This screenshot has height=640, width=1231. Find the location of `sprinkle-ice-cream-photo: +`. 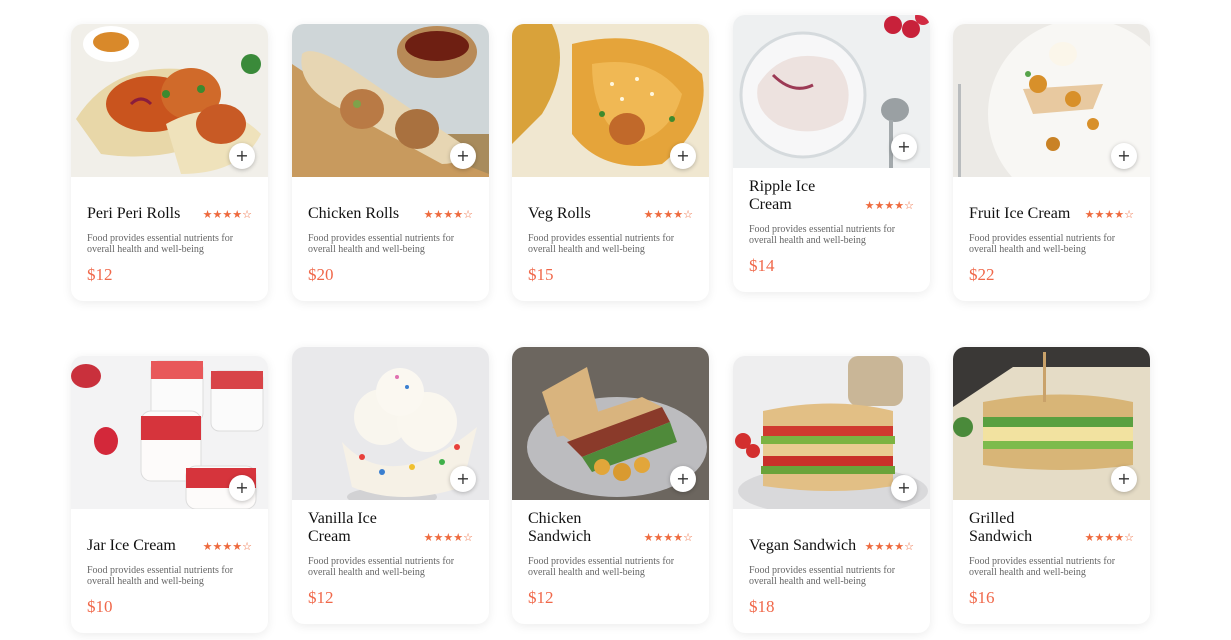

sprinkle-ice-cream-photo: + is located at coordinates (390, 423).